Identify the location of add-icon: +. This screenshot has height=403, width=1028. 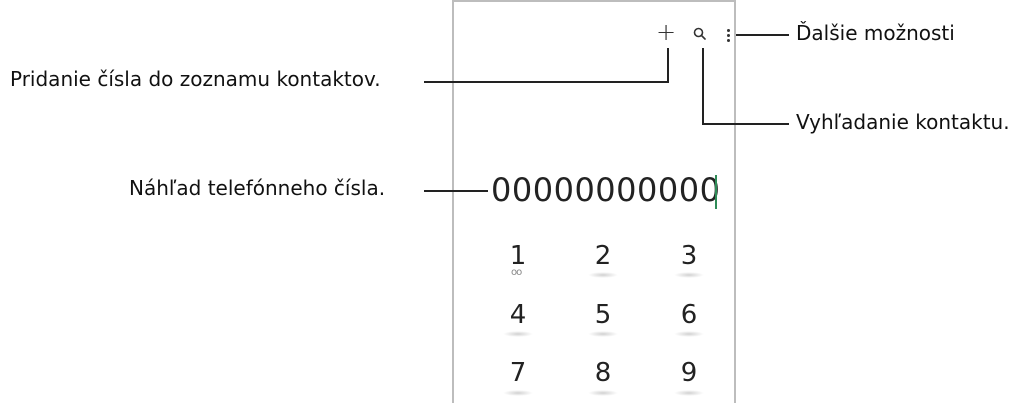
(666, 32).